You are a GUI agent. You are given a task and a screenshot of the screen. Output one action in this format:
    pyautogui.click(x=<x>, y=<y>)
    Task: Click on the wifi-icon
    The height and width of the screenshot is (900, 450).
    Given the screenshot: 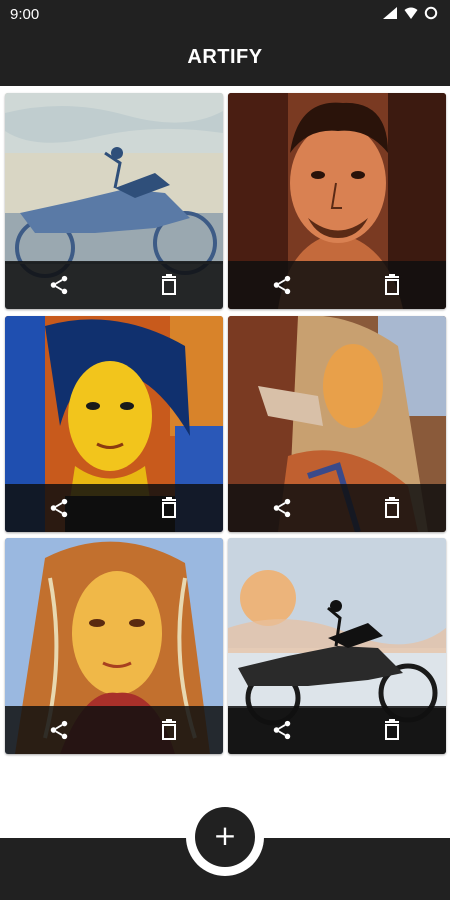 What is the action you would take?
    pyautogui.click(x=411, y=13)
    